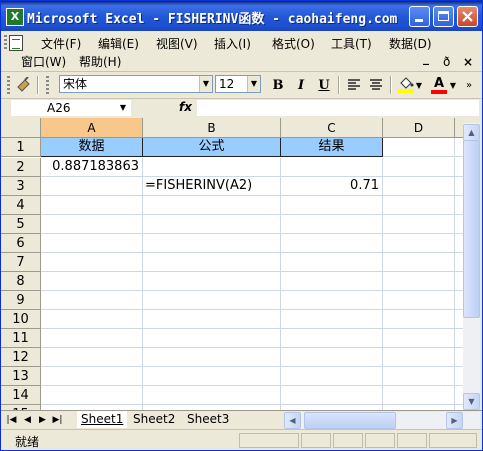  I want to click on row-header-8: 8, so click(21, 281).